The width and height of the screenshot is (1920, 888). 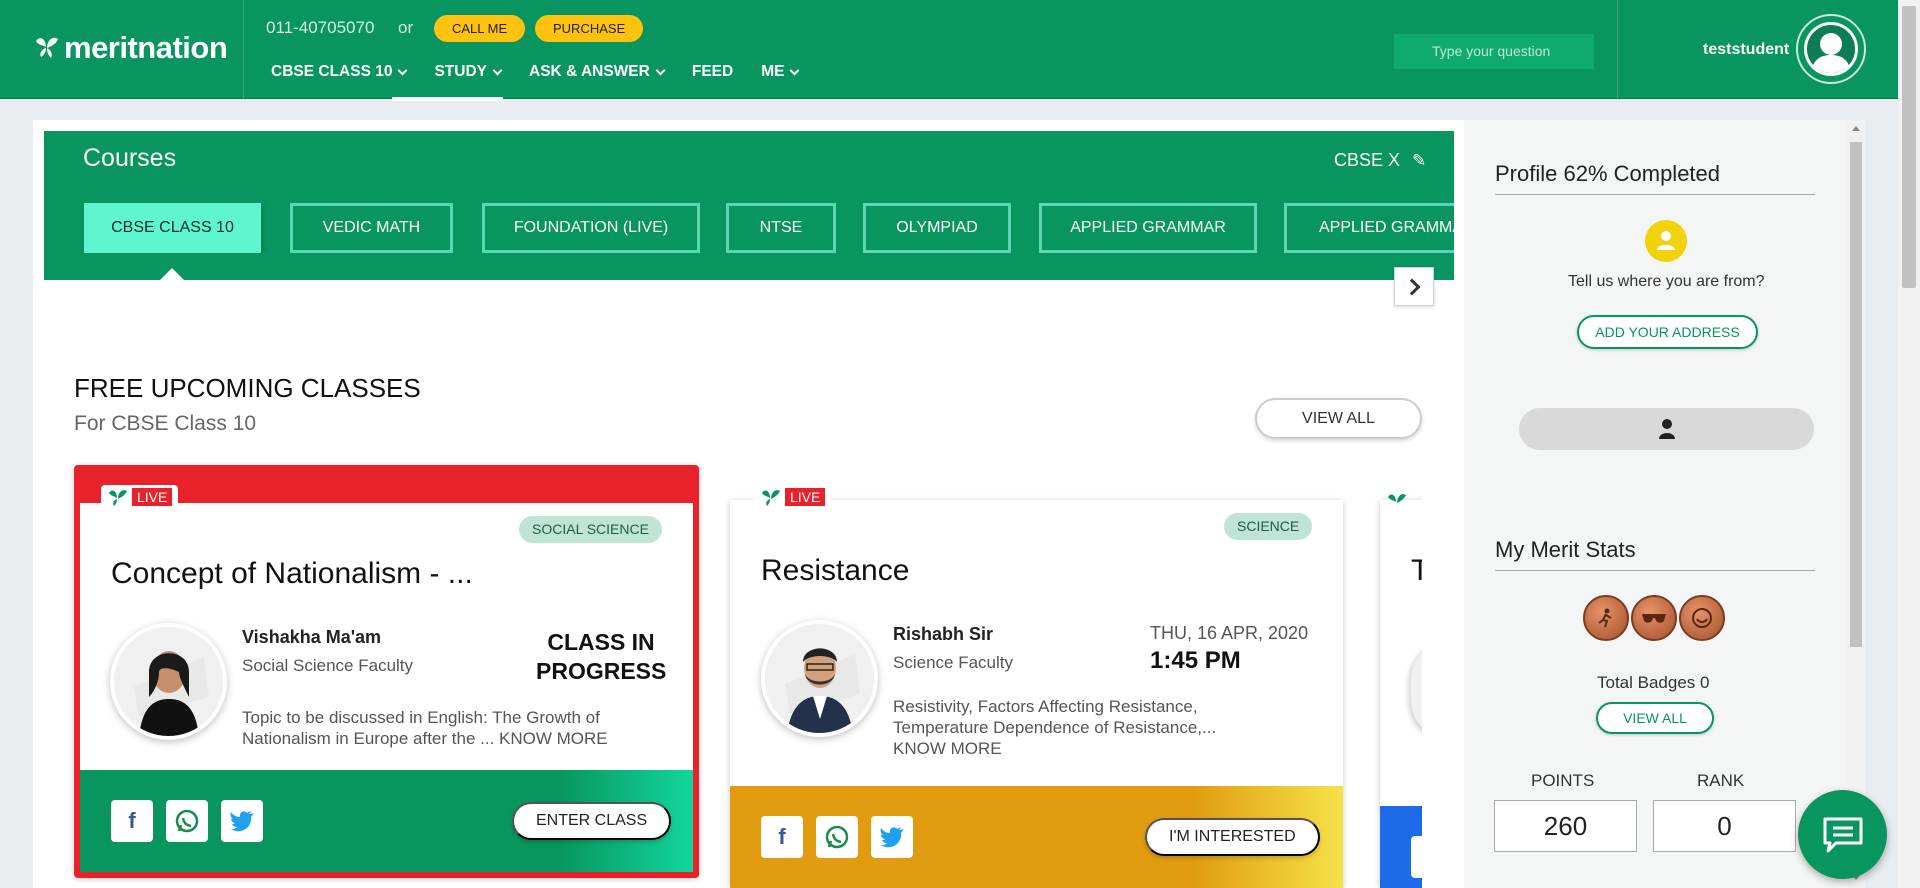 I want to click on smile-badge-icon, so click(x=1702, y=618).